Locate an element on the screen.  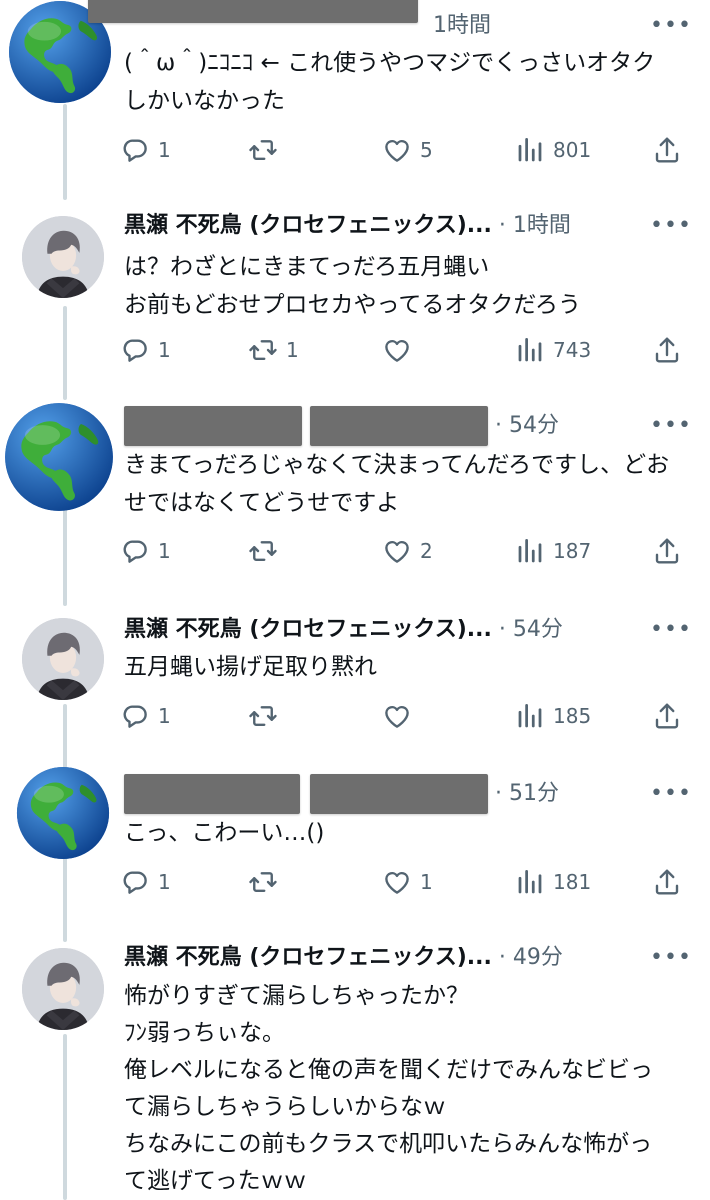
like-button: 5 is located at coordinates (407, 150).